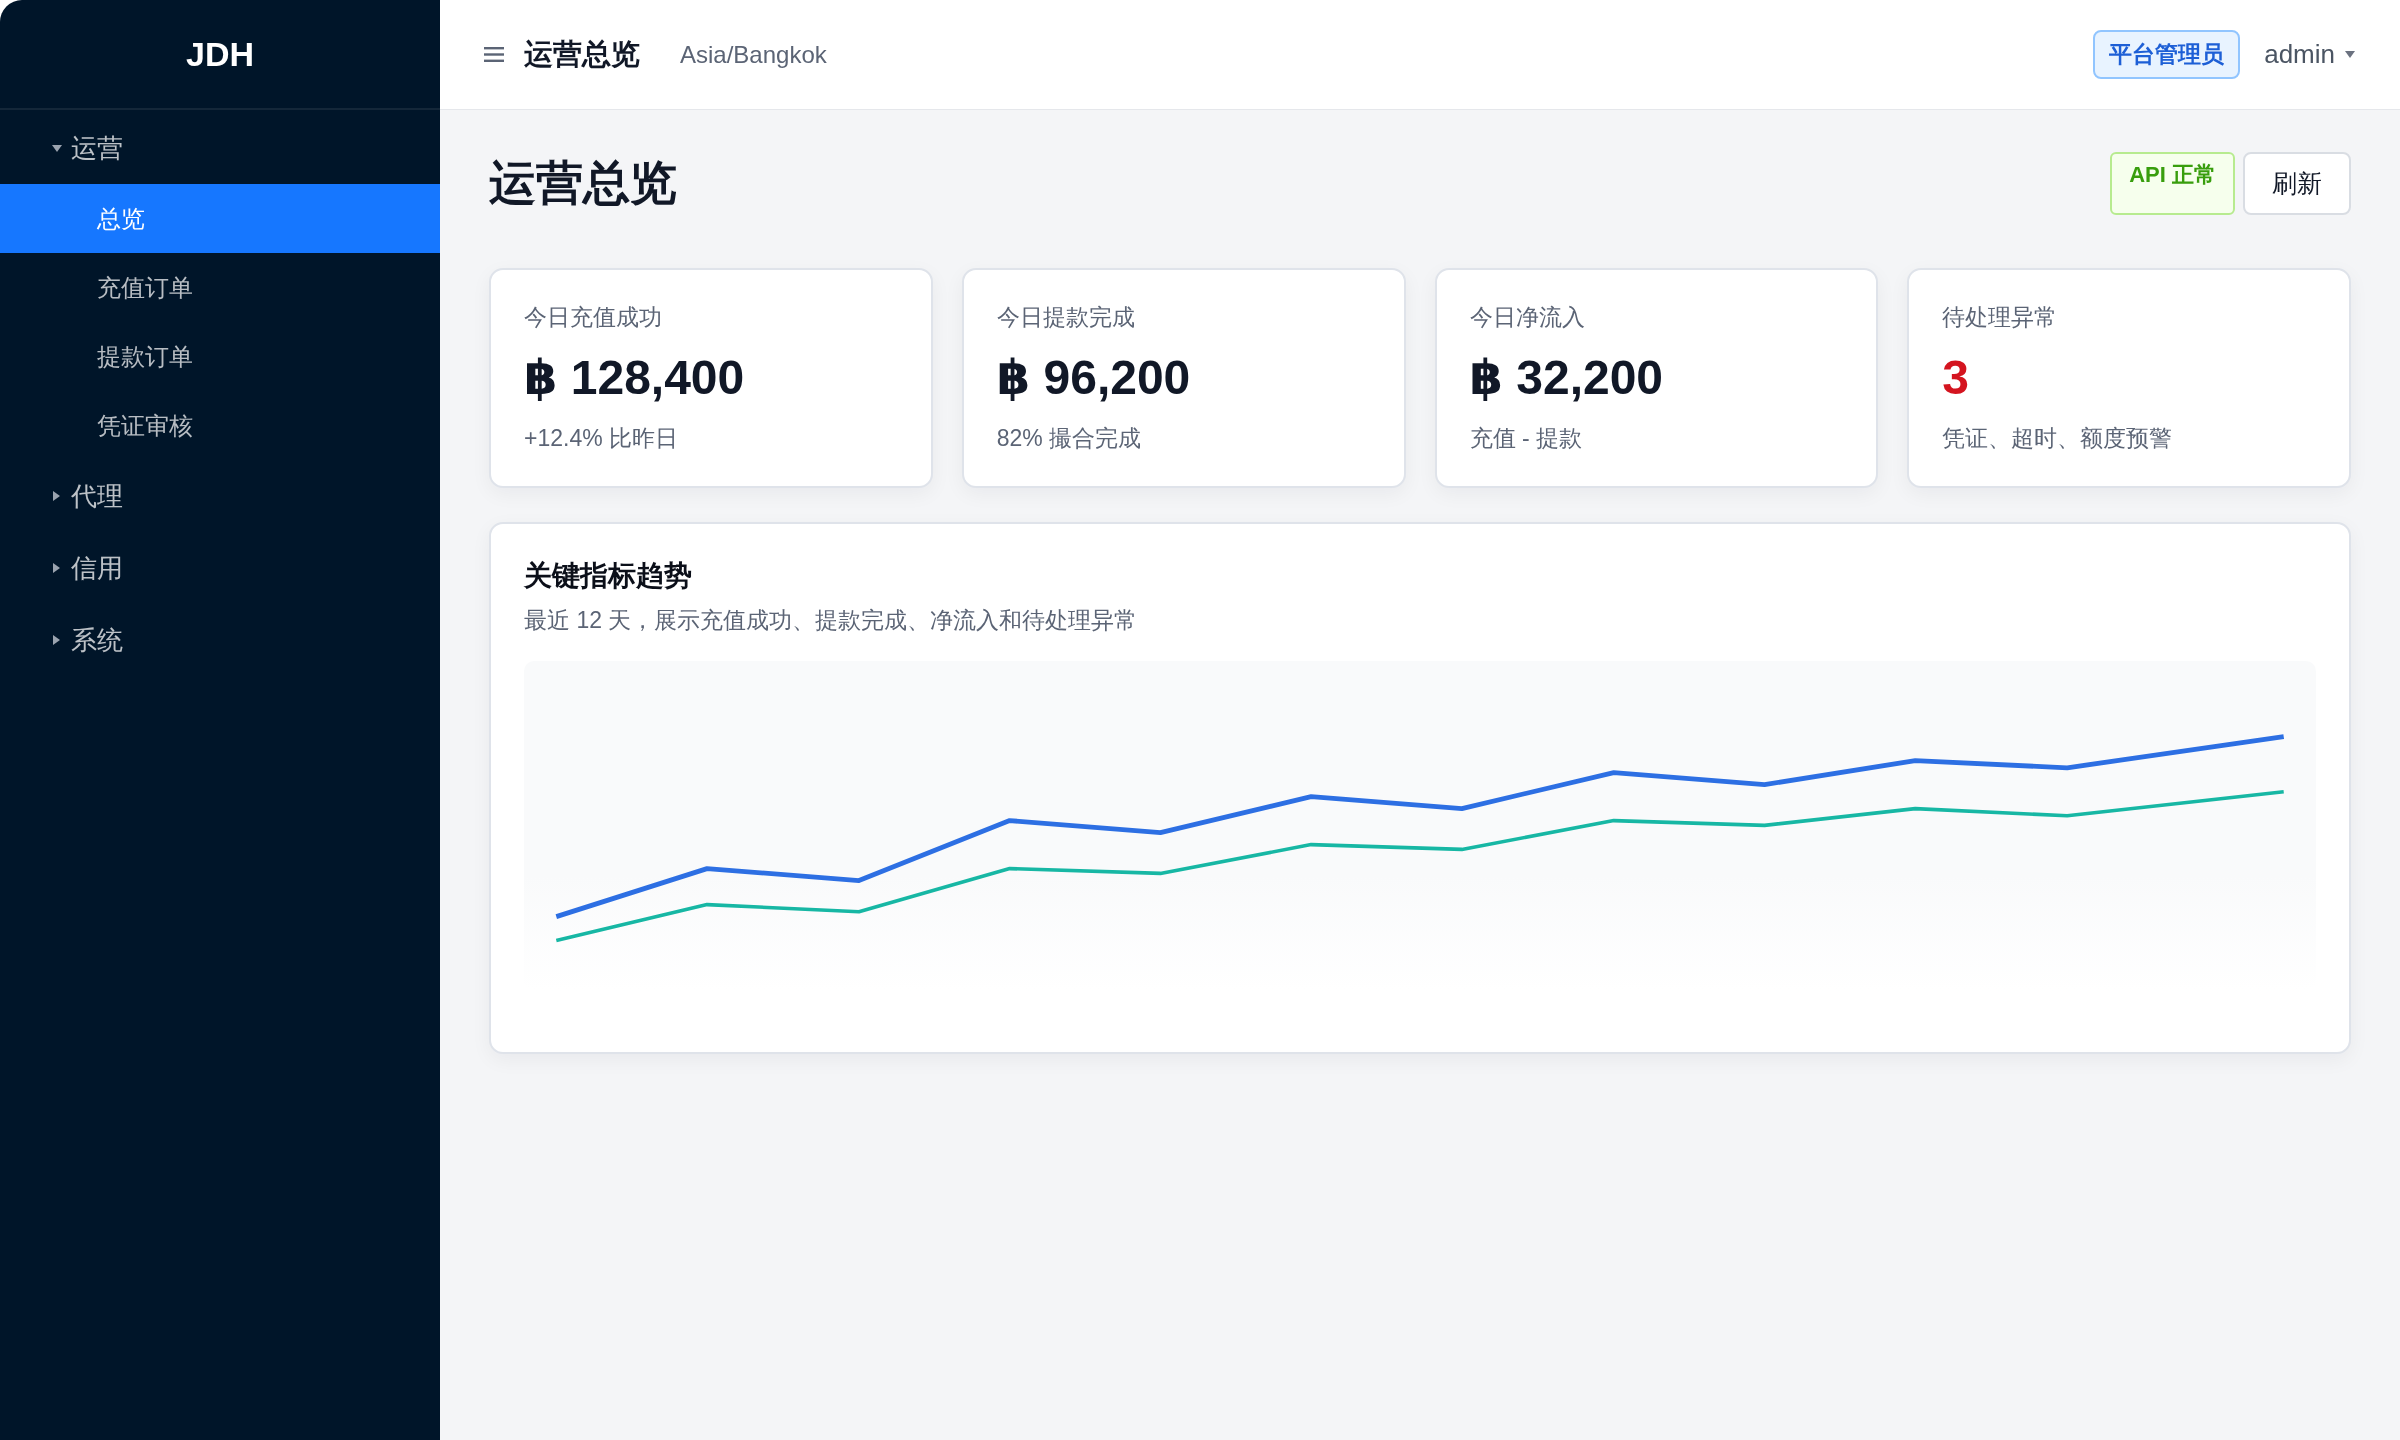 The image size is (2400, 1440). What do you see at coordinates (220, 640) in the screenshot?
I see `menu-group: 系统` at bounding box center [220, 640].